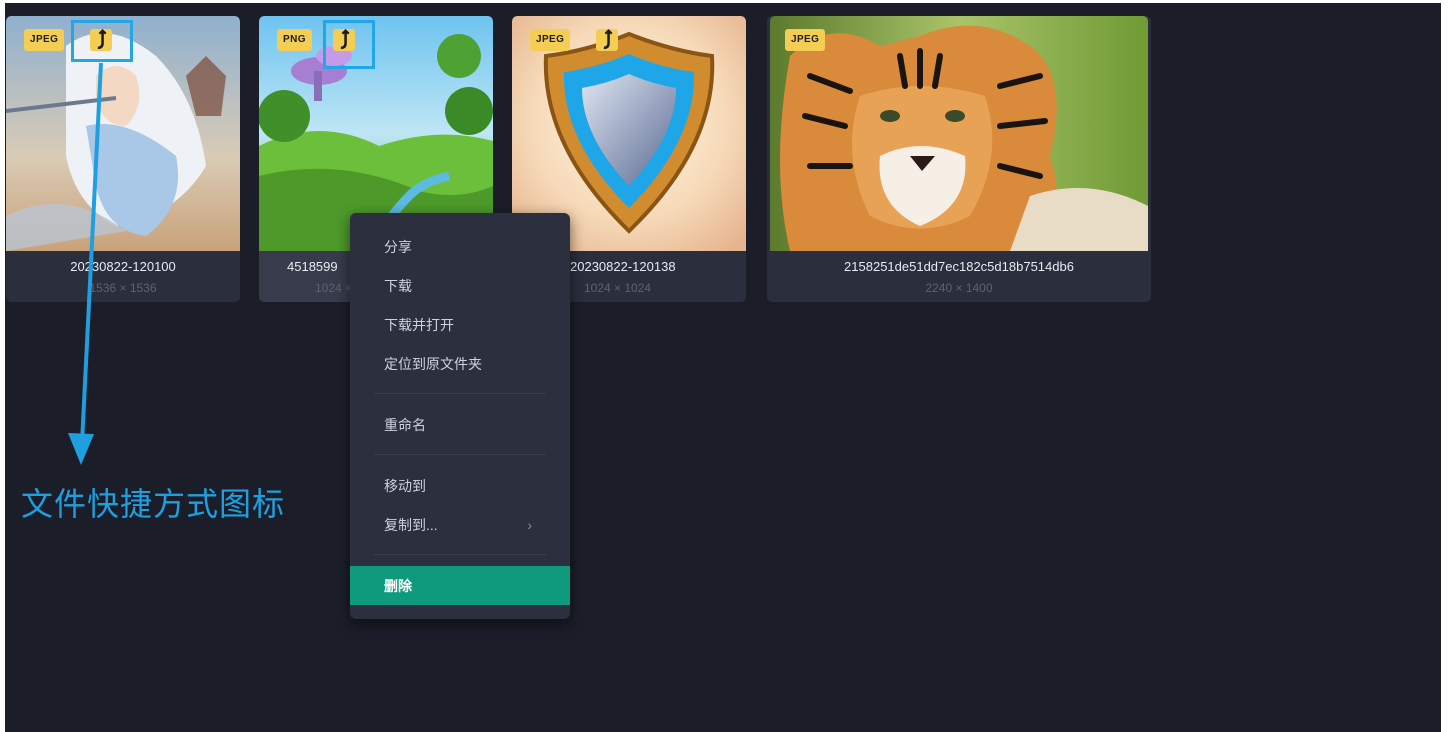 This screenshot has height=732, width=1452. What do you see at coordinates (153, 504) in the screenshot?
I see `annotation-label: 文件快捷方式图标` at bounding box center [153, 504].